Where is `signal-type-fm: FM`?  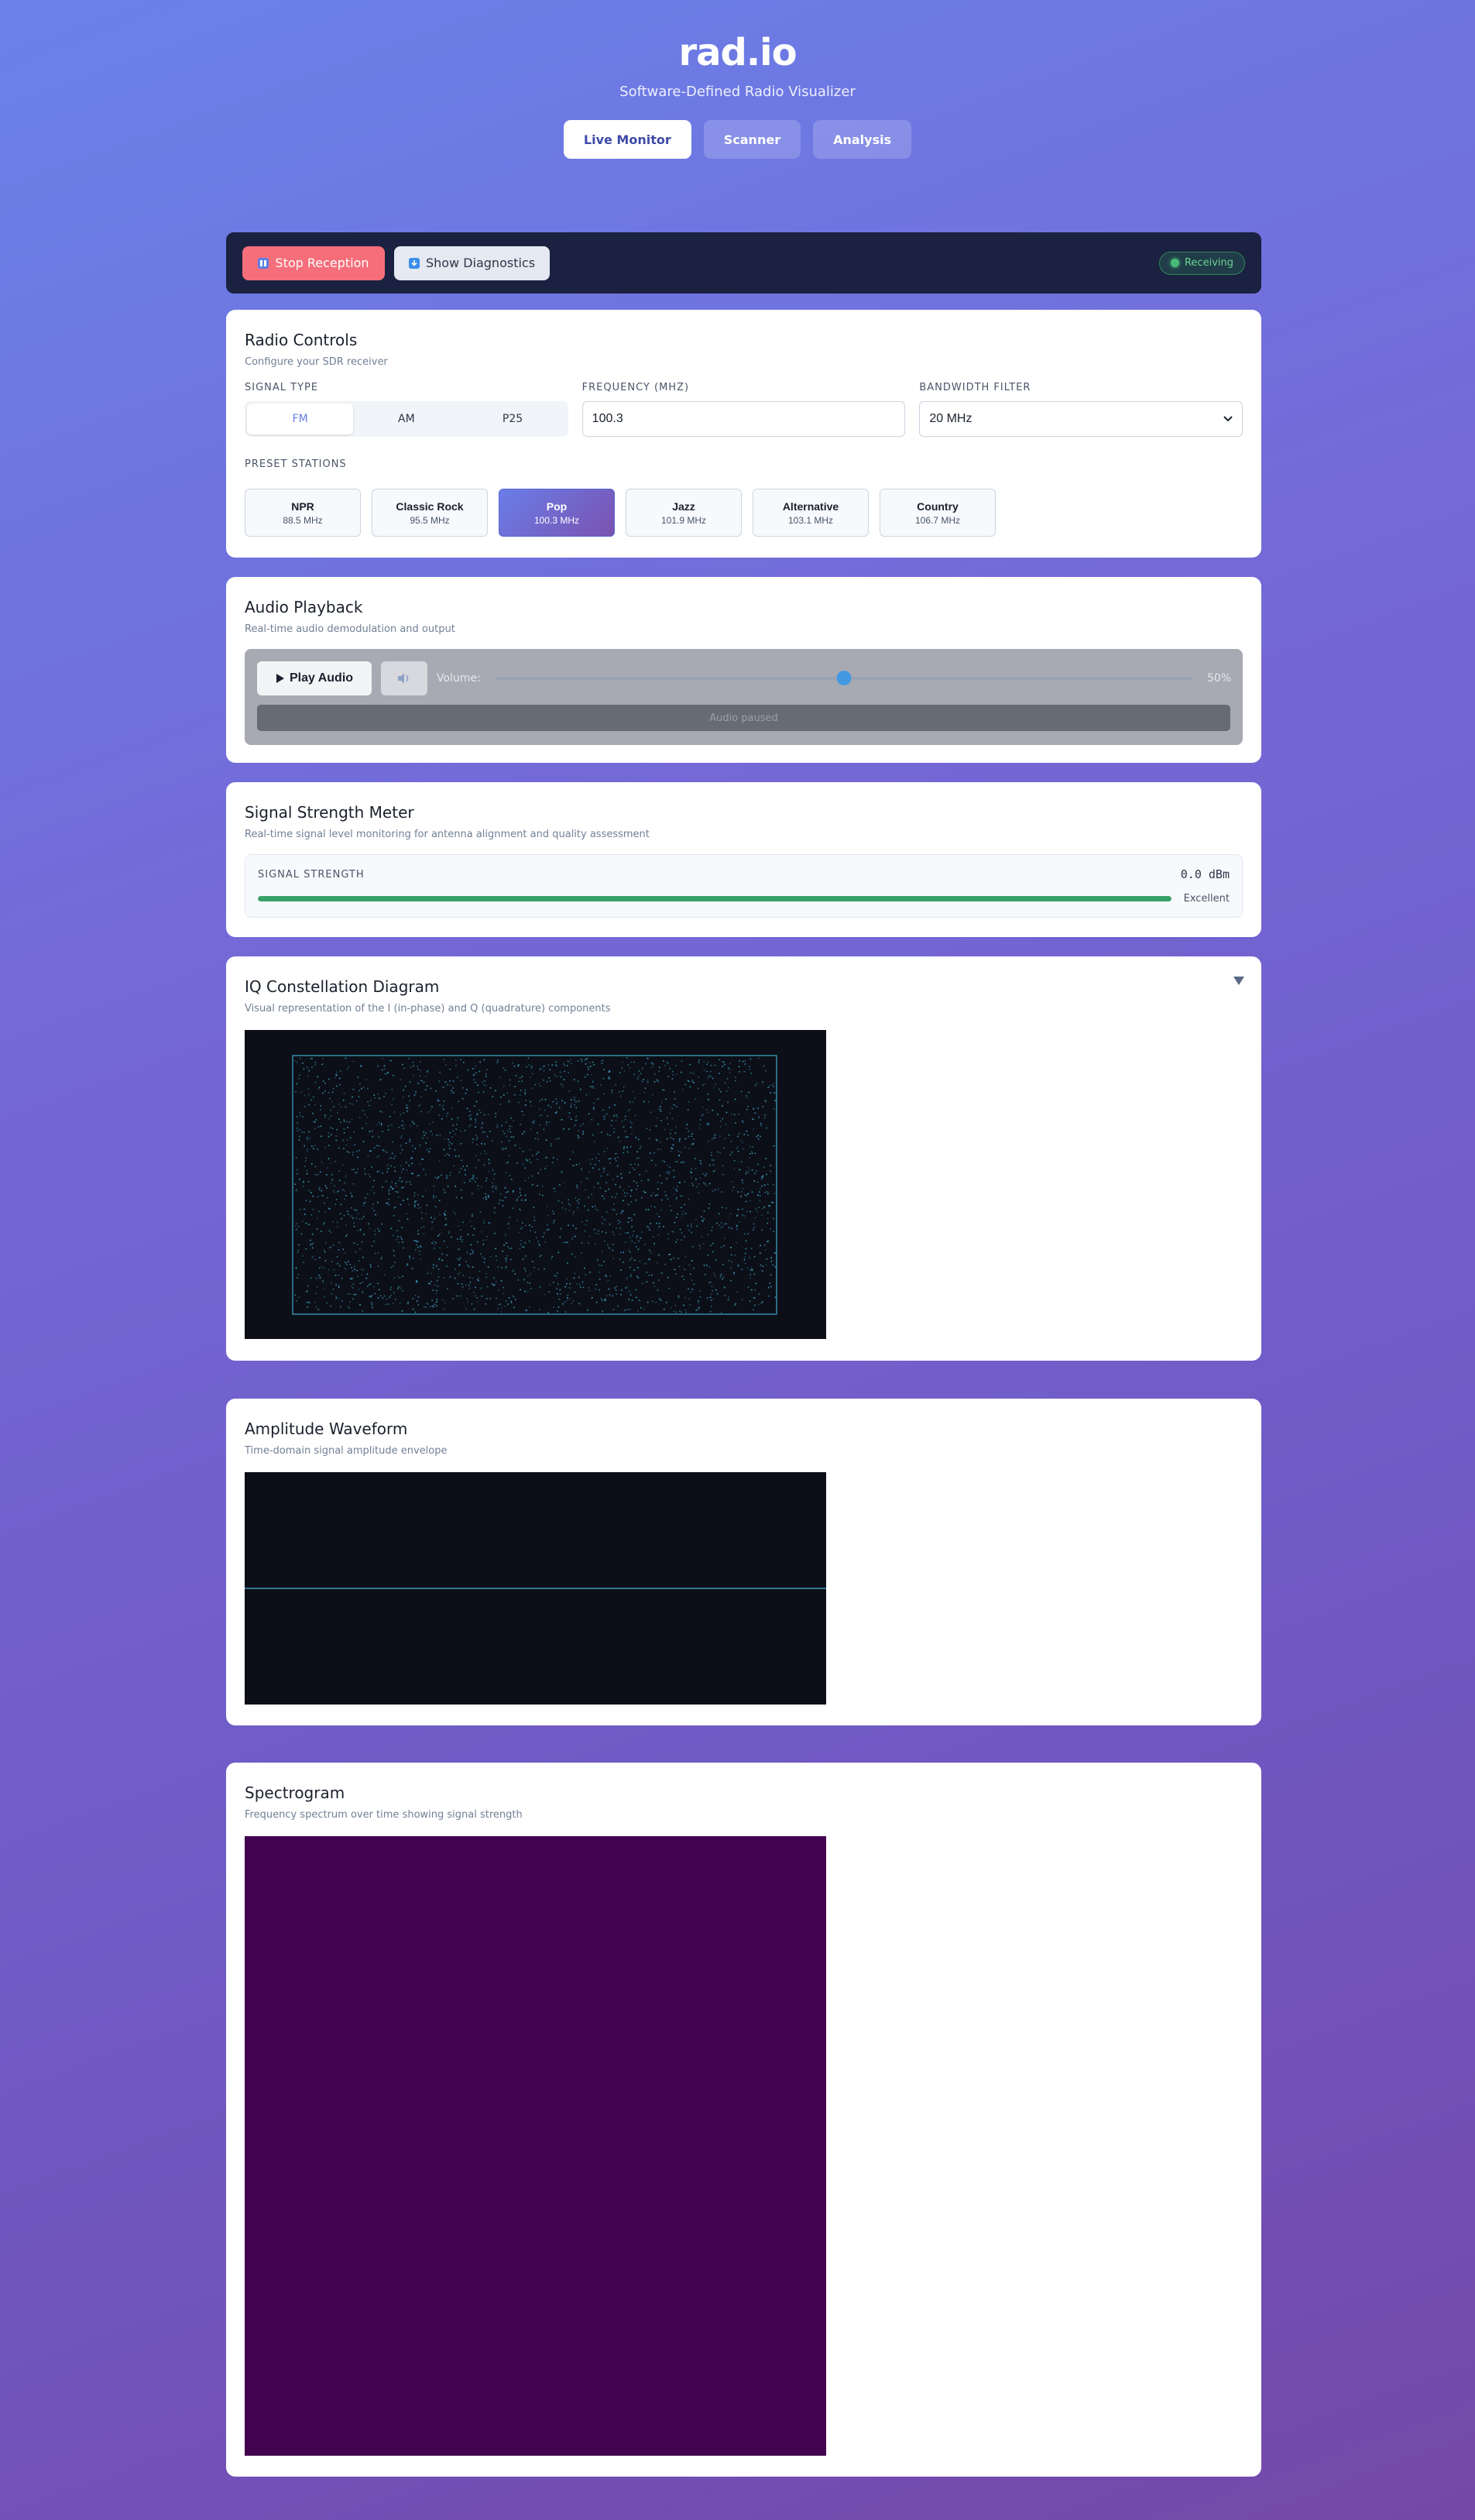 signal-type-fm: FM is located at coordinates (300, 419).